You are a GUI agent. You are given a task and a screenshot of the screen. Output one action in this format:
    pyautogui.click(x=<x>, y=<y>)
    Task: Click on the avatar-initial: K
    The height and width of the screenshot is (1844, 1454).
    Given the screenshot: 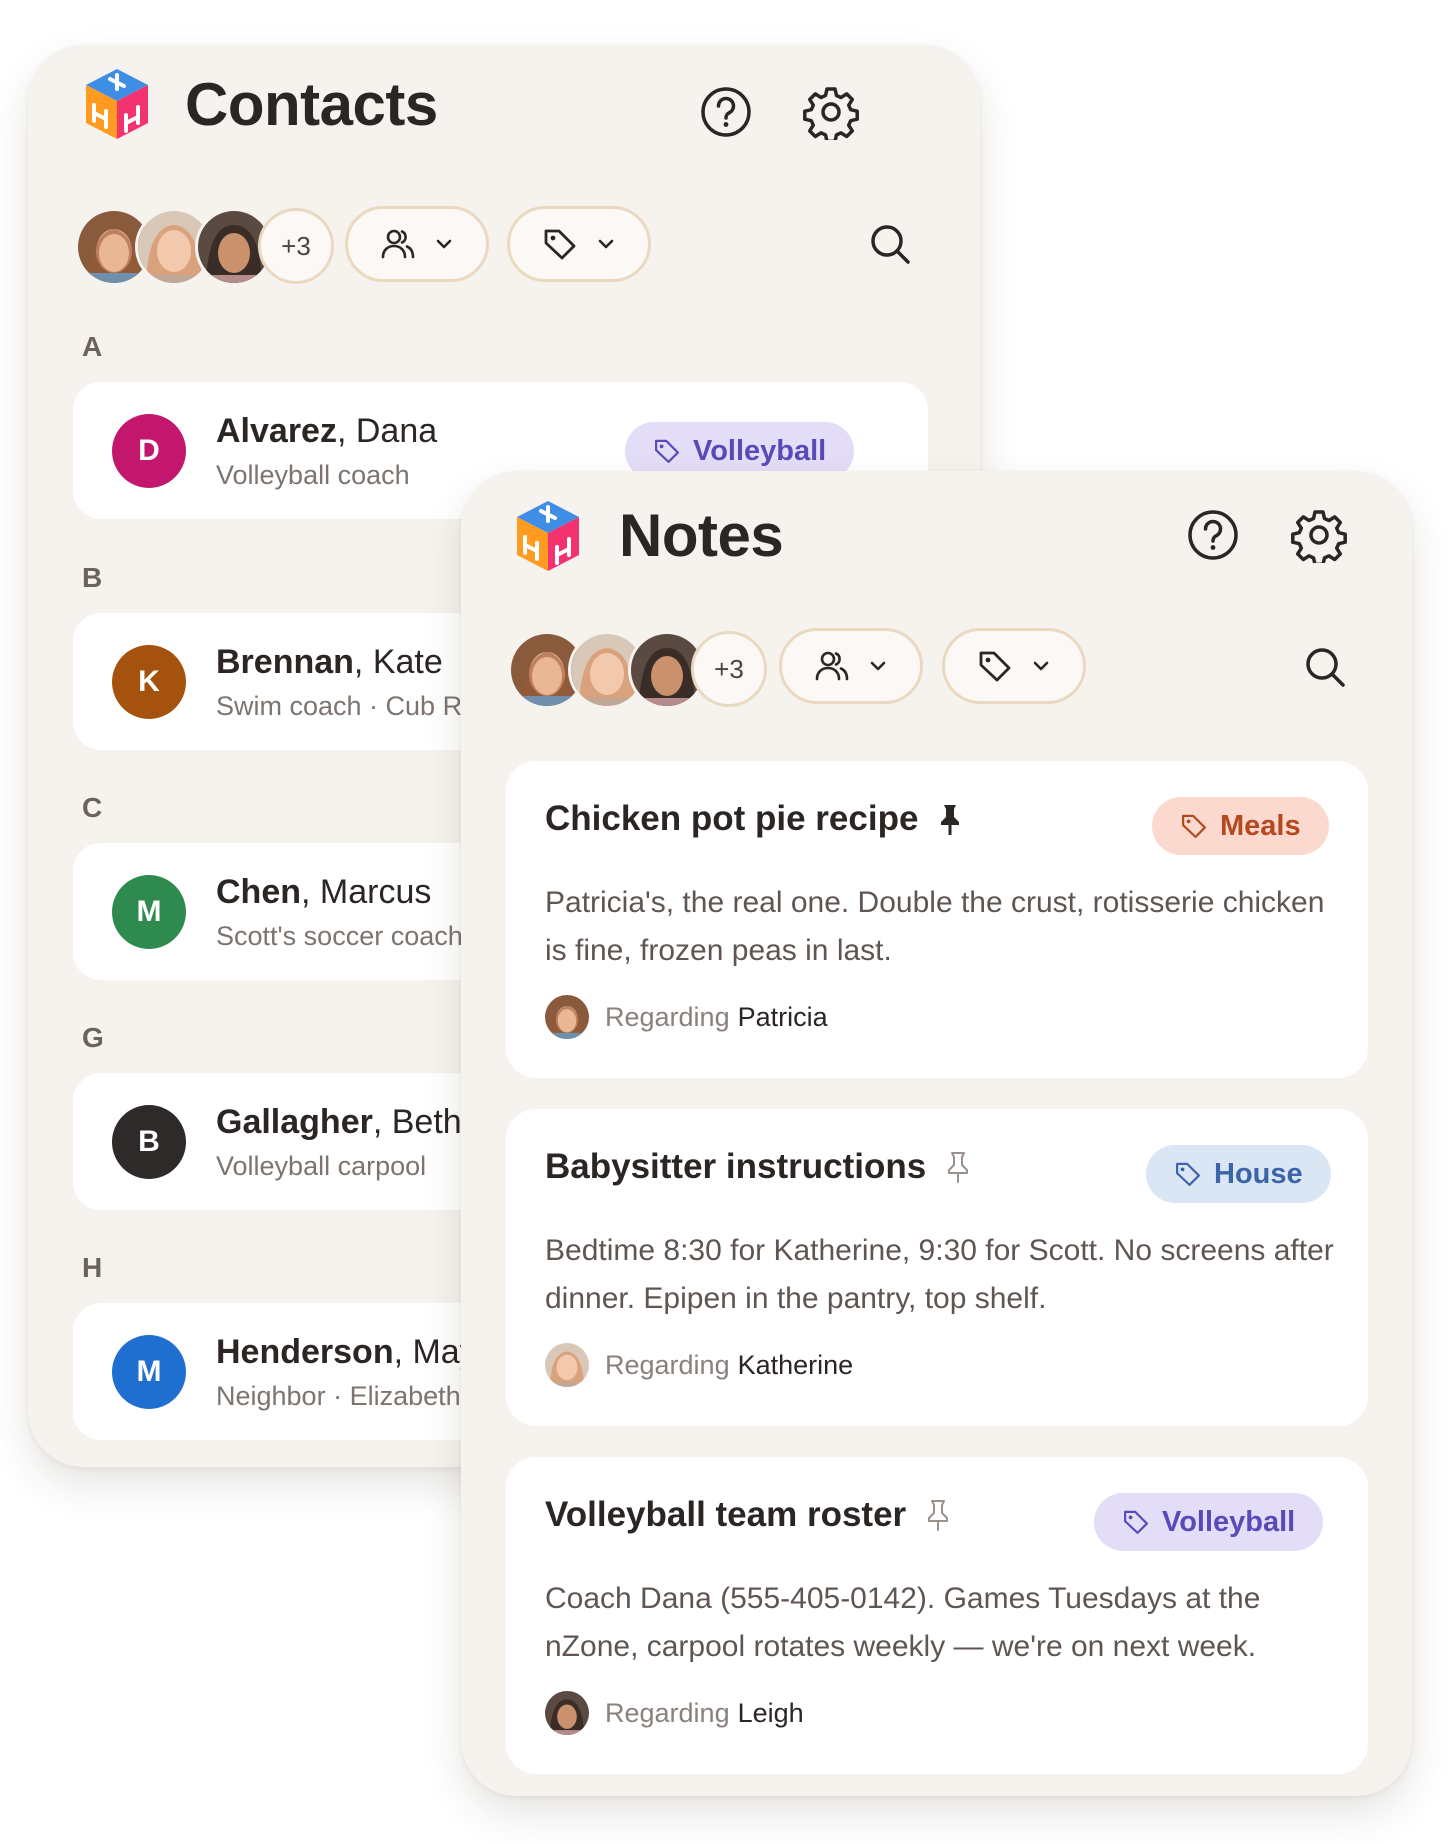 What is the action you would take?
    pyautogui.click(x=149, y=682)
    